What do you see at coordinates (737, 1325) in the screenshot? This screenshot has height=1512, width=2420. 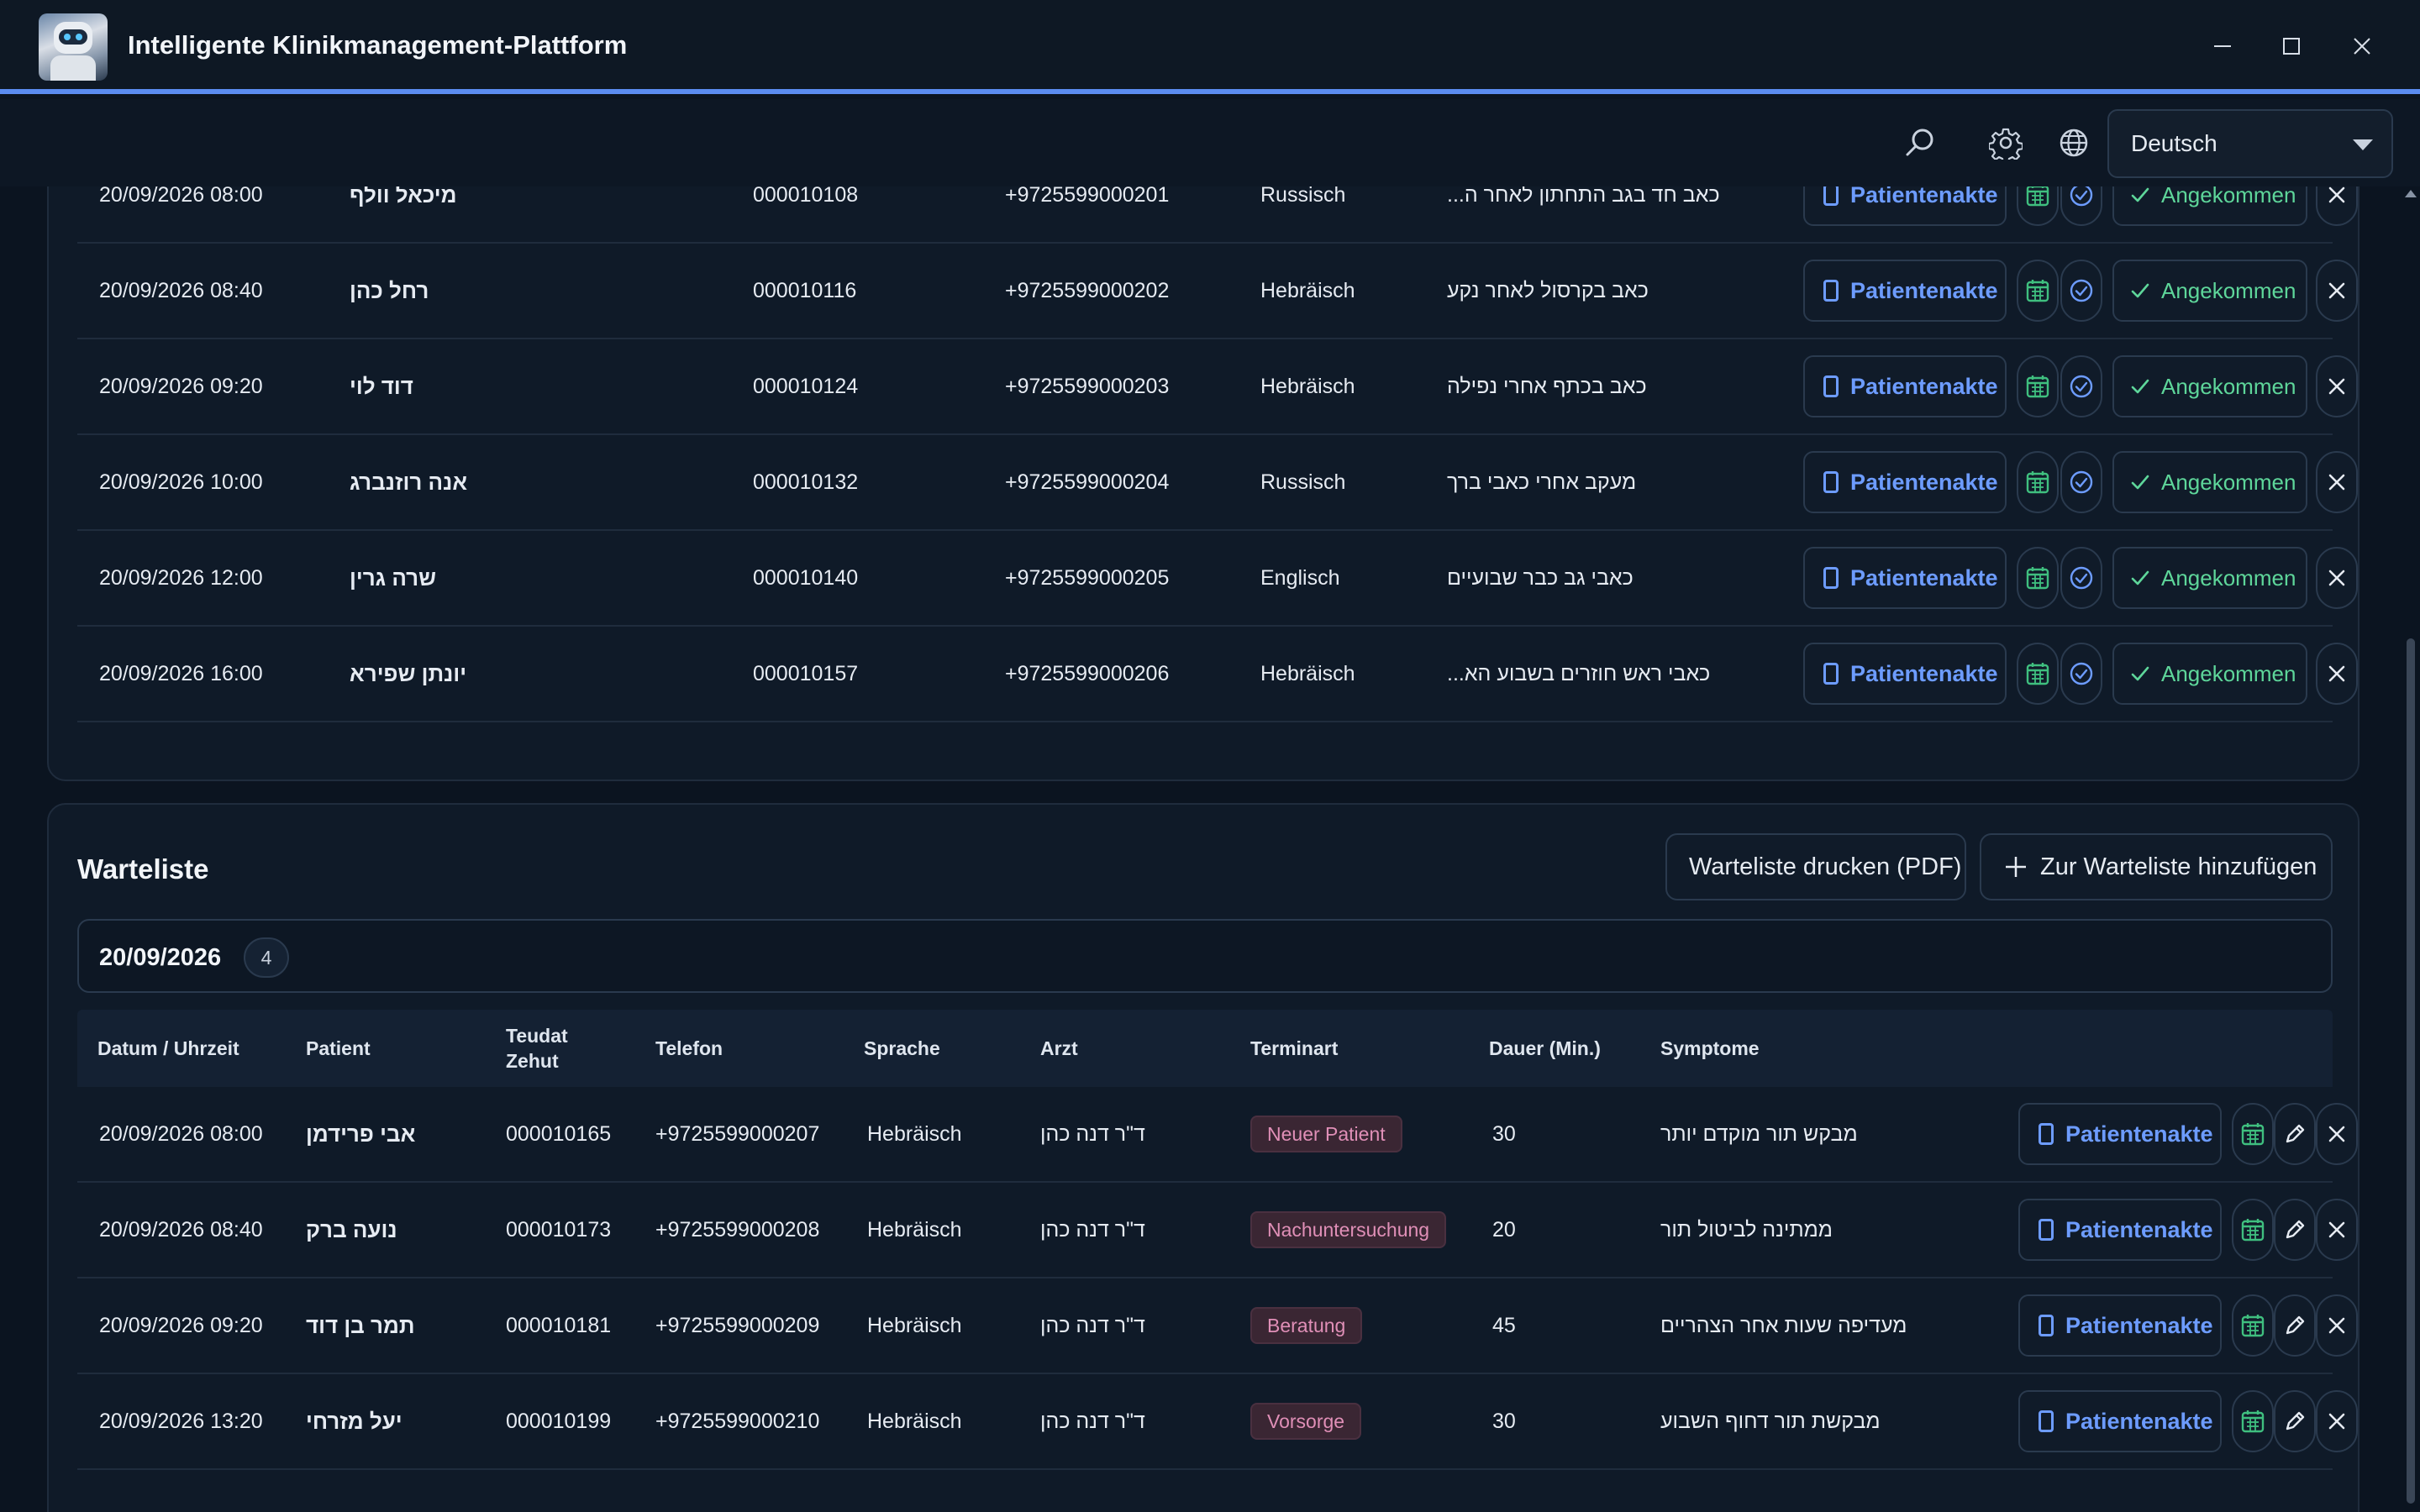 I see `waitlist-phone: +9725599000209` at bounding box center [737, 1325].